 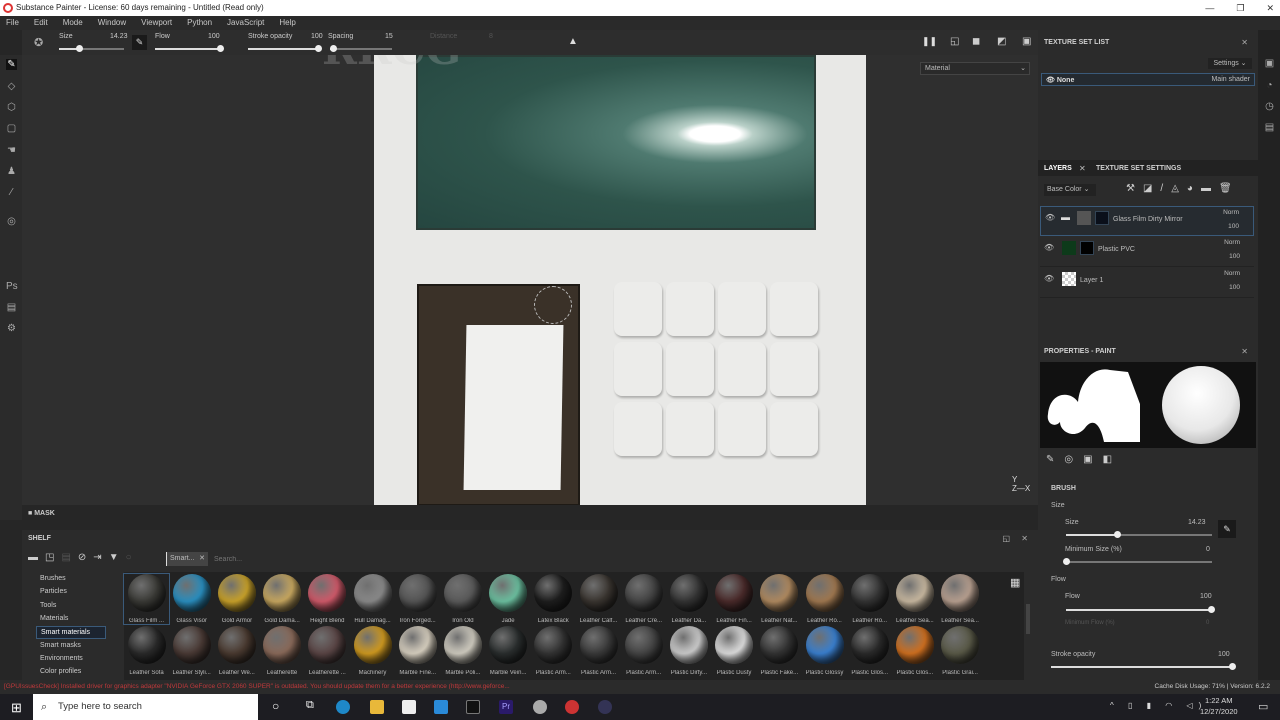 I want to click on layer-row: 👁 ▬ Glass Film Dirty Mirror Norm 100, so click(x=1147, y=221).